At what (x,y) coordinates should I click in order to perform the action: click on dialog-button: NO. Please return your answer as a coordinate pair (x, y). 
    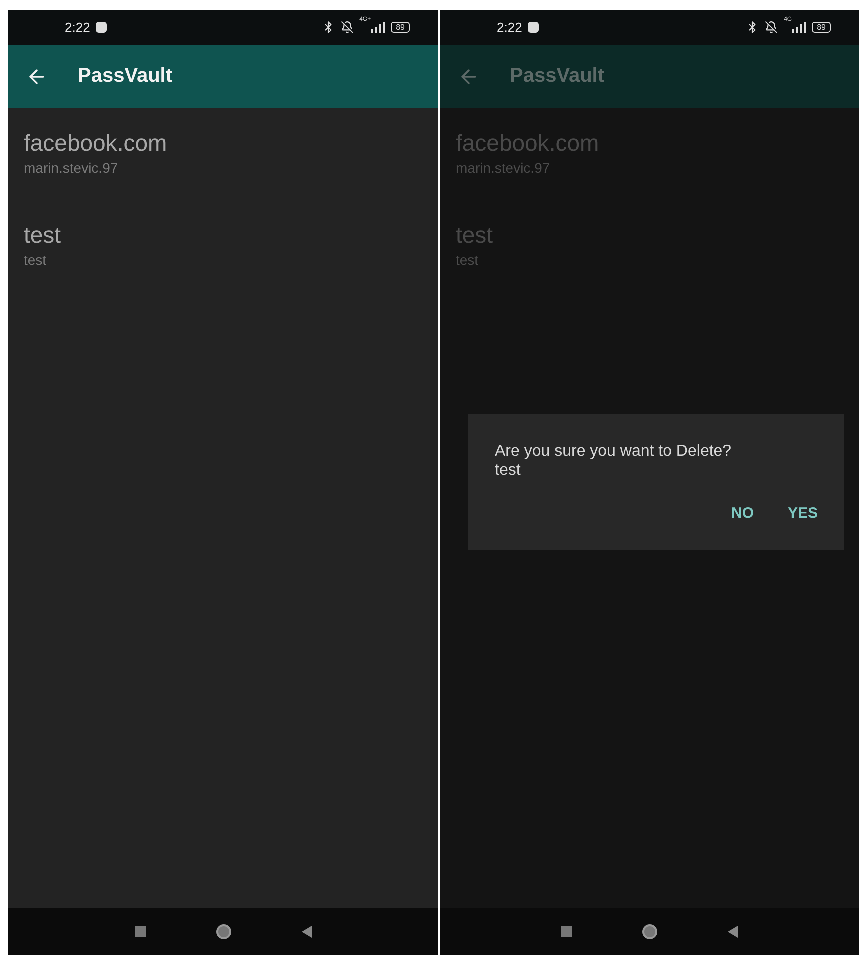
    Looking at the image, I should click on (742, 513).